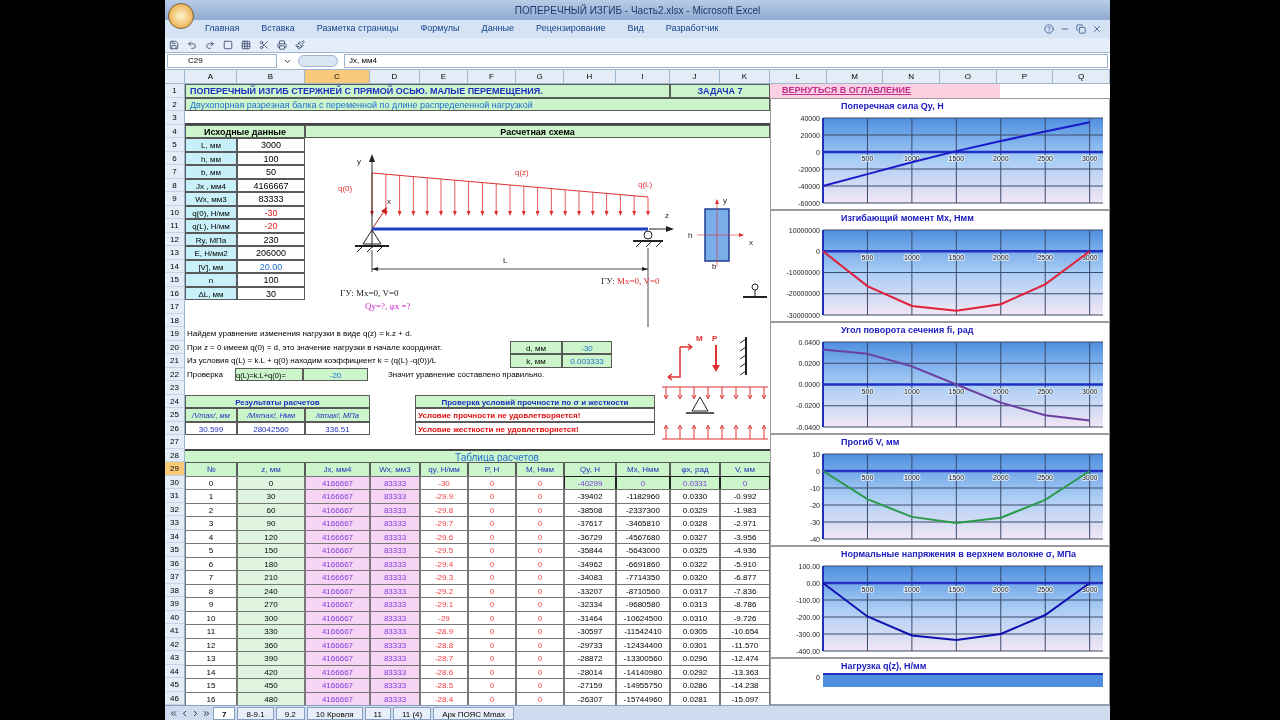  Describe the element at coordinates (174, 266) in the screenshot. I see `row-header: 14` at that location.